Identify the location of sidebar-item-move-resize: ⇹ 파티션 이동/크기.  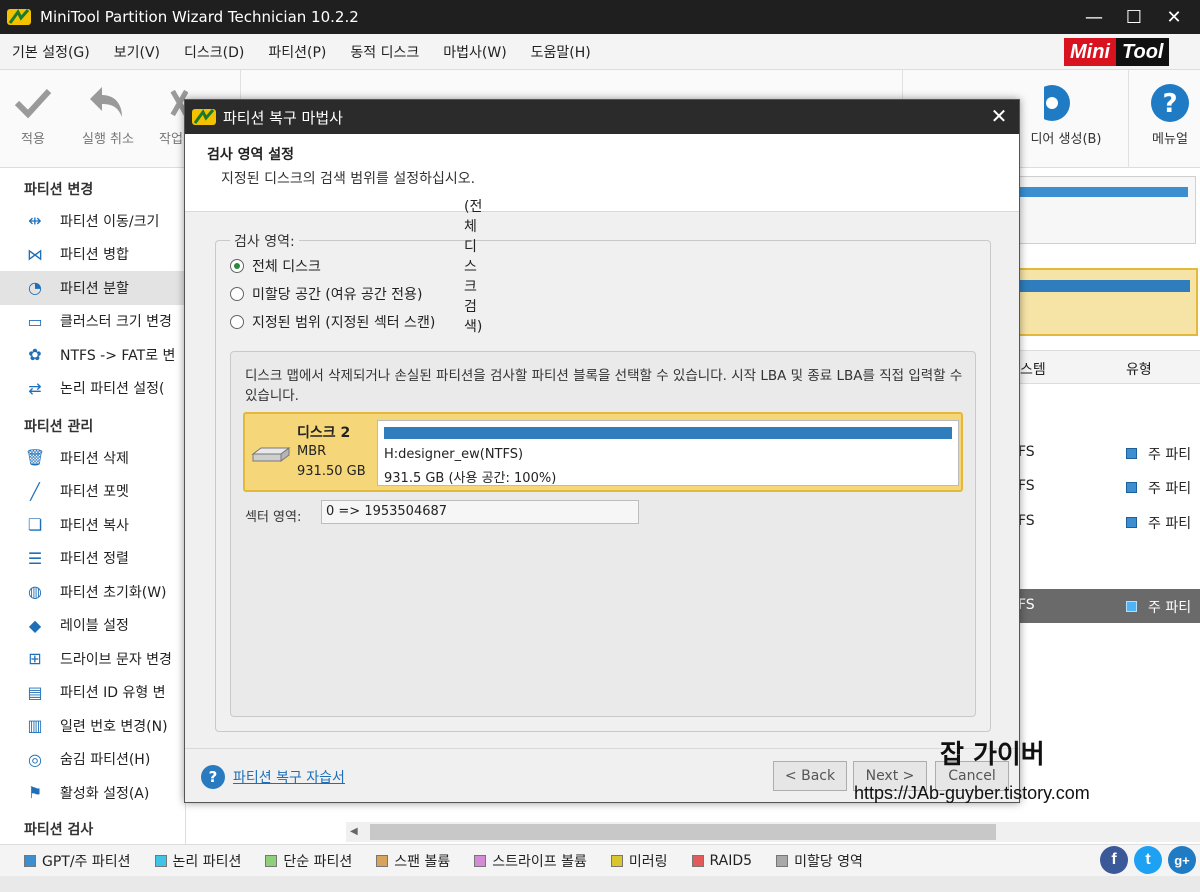
(92, 221).